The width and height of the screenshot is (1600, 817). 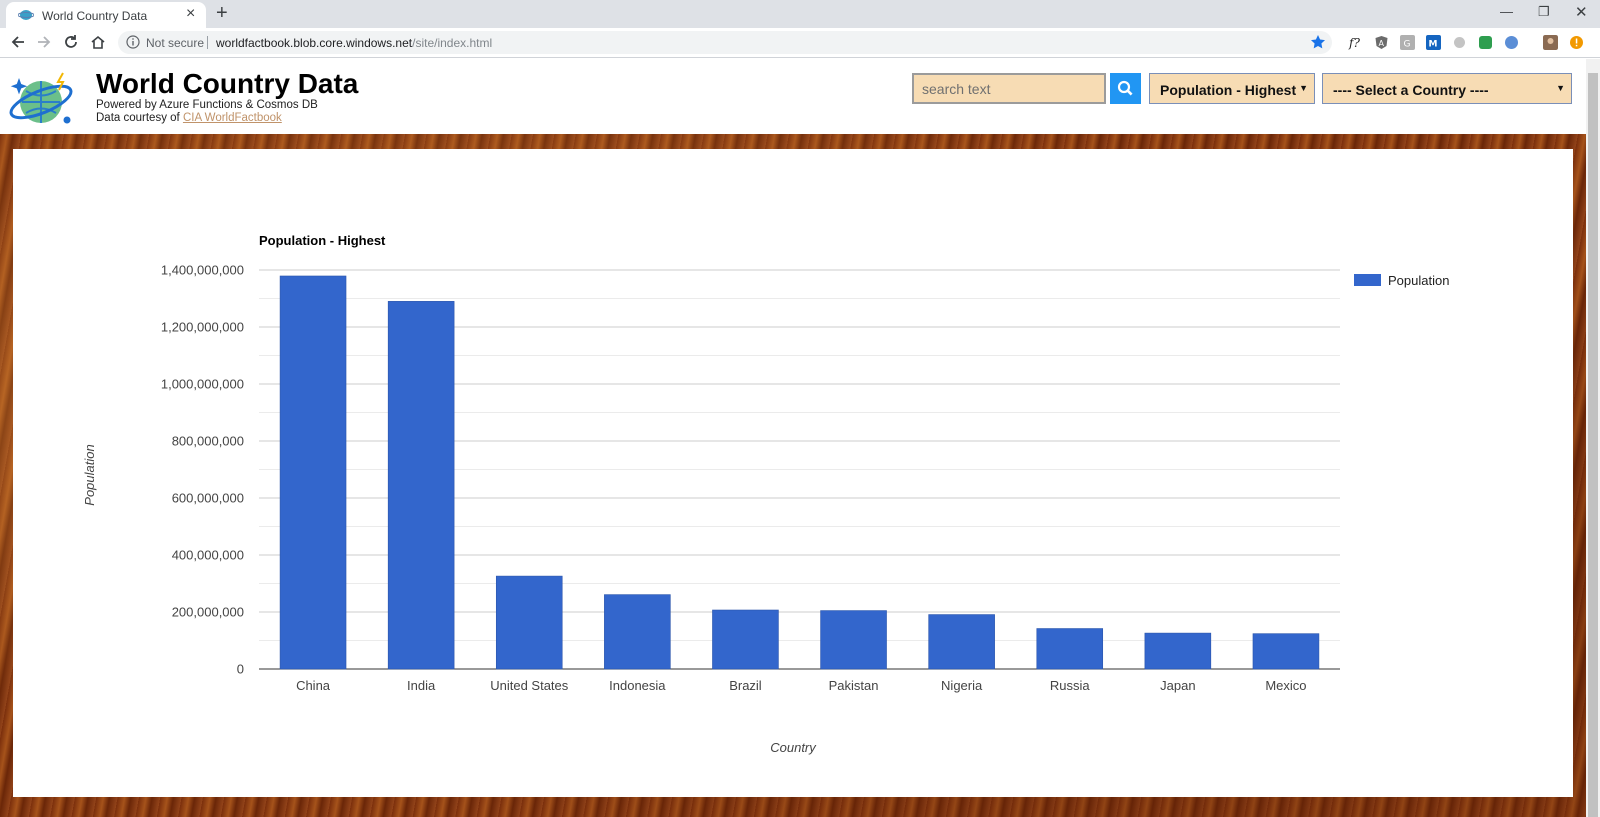 I want to click on chart-title: Population - Highest, so click(x=322, y=240).